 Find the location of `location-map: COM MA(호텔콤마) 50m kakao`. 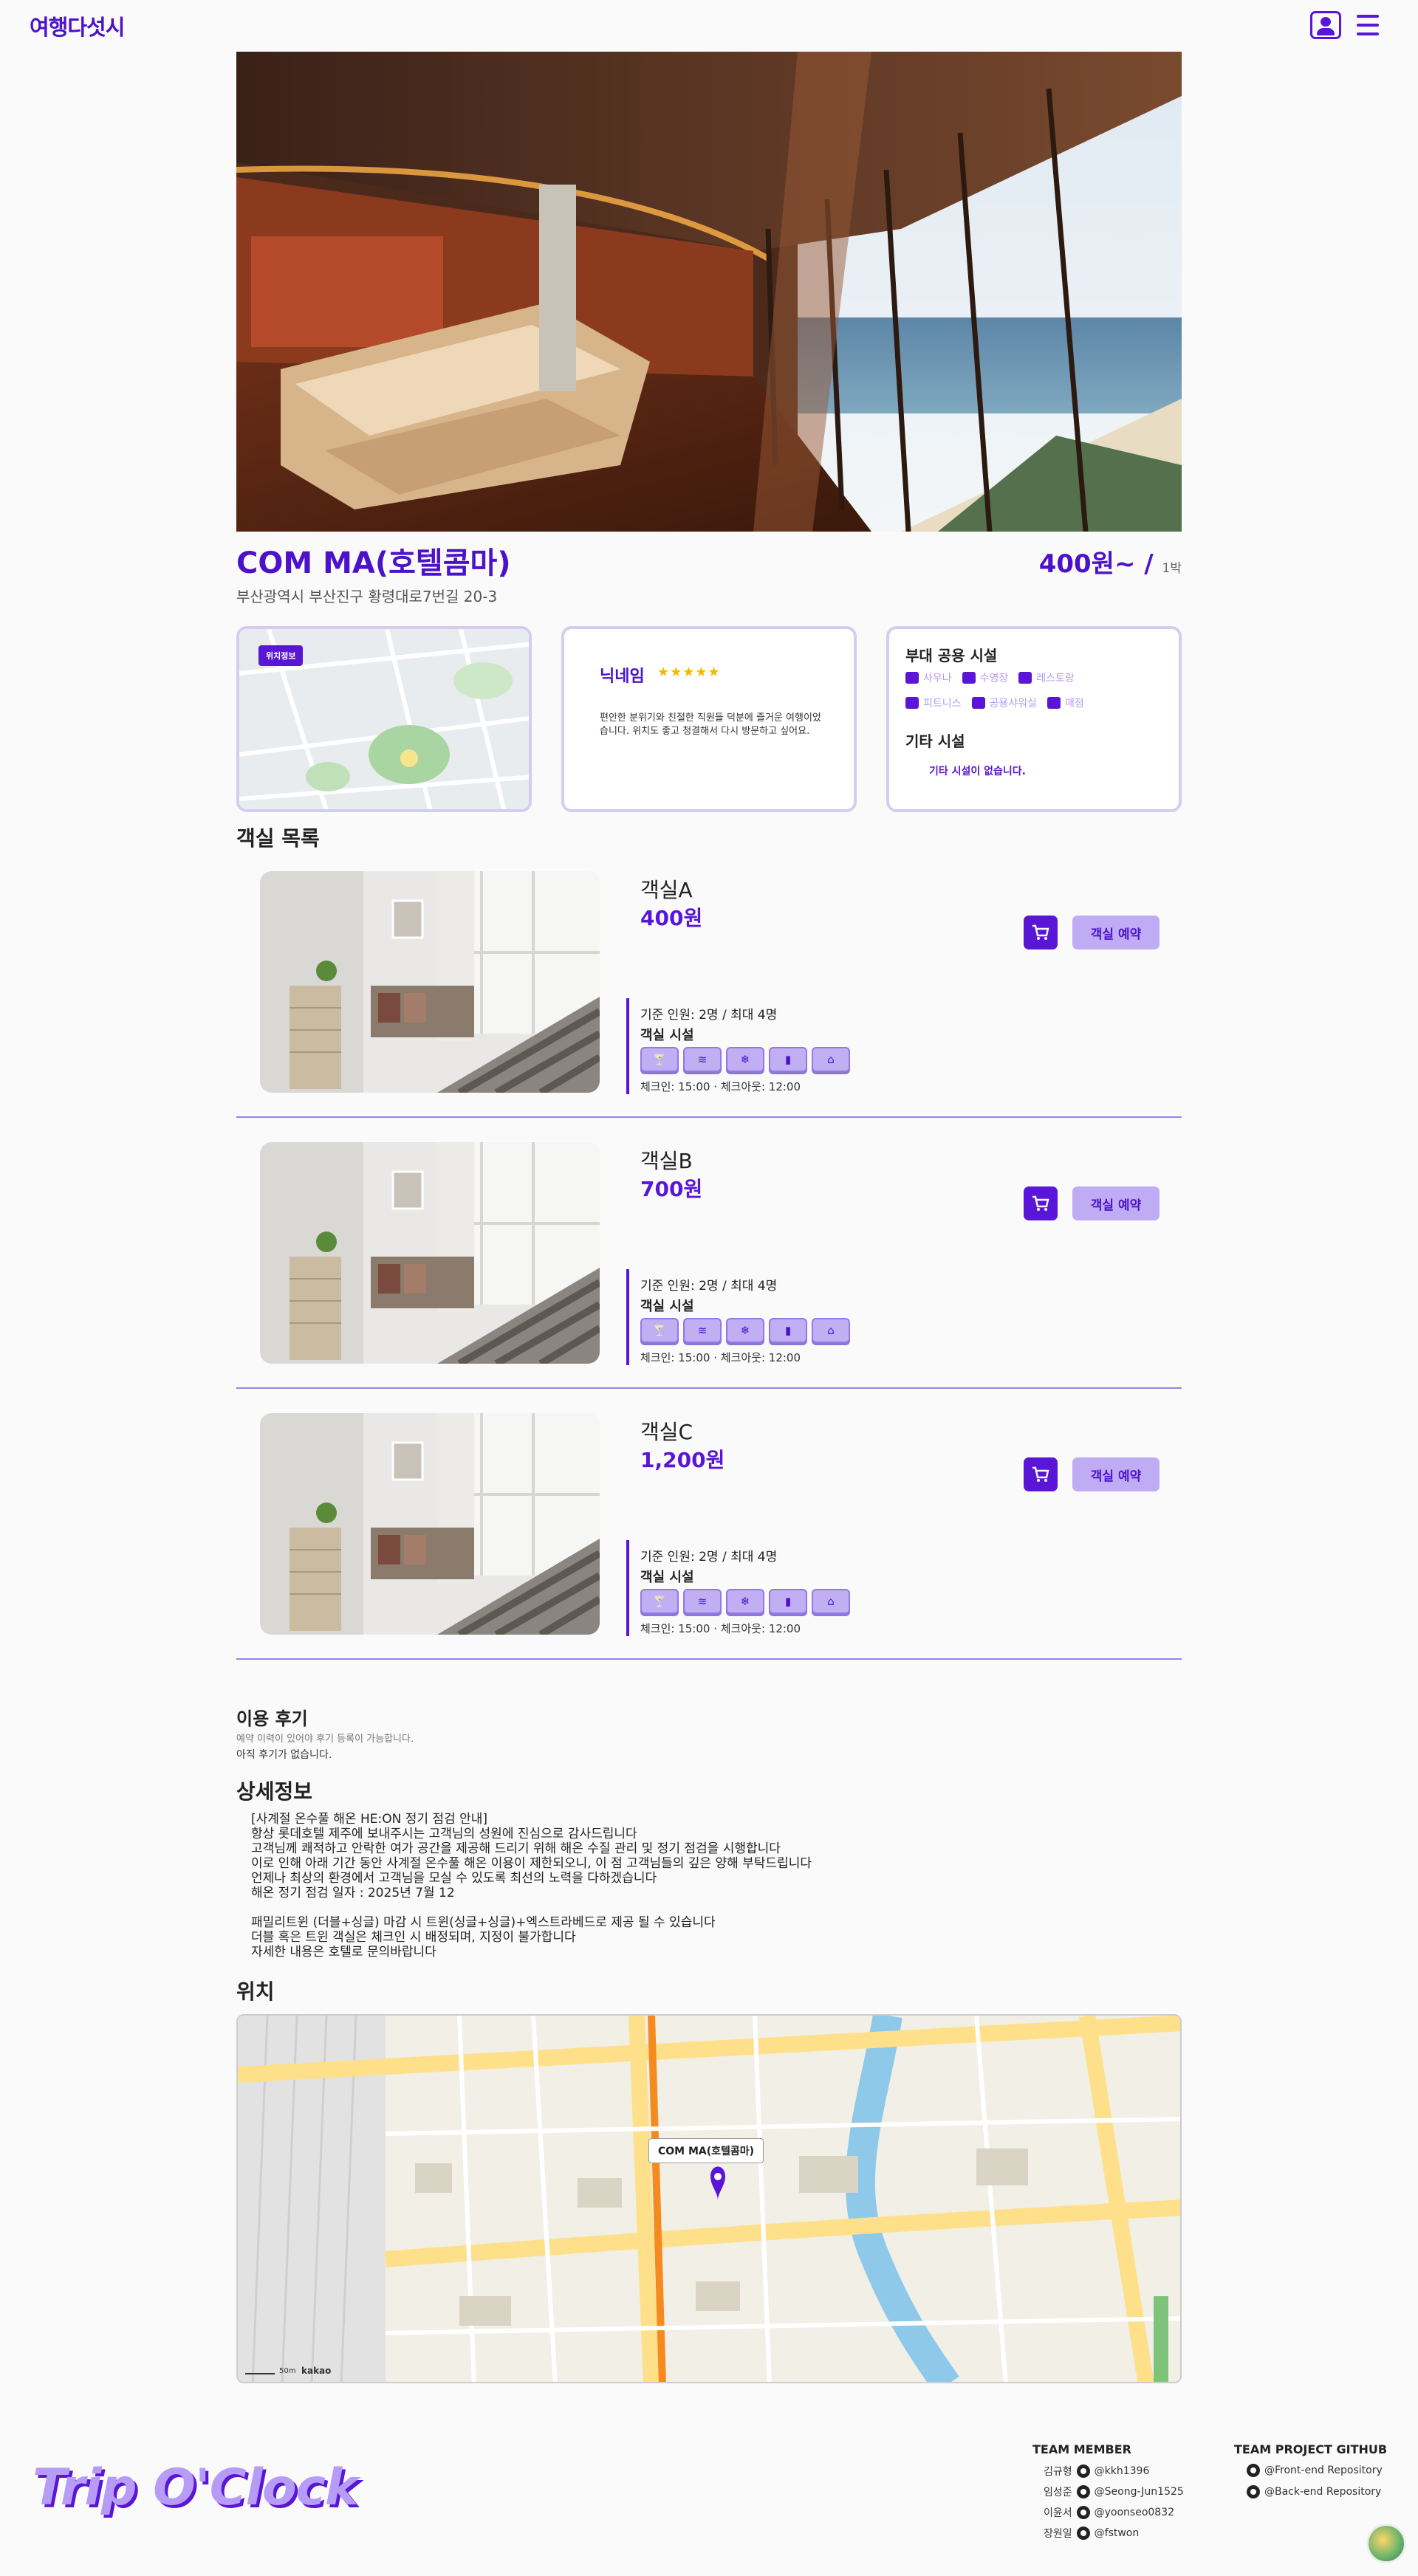

location-map: COM MA(호텔콤마) 50m kakao is located at coordinates (709, 2198).